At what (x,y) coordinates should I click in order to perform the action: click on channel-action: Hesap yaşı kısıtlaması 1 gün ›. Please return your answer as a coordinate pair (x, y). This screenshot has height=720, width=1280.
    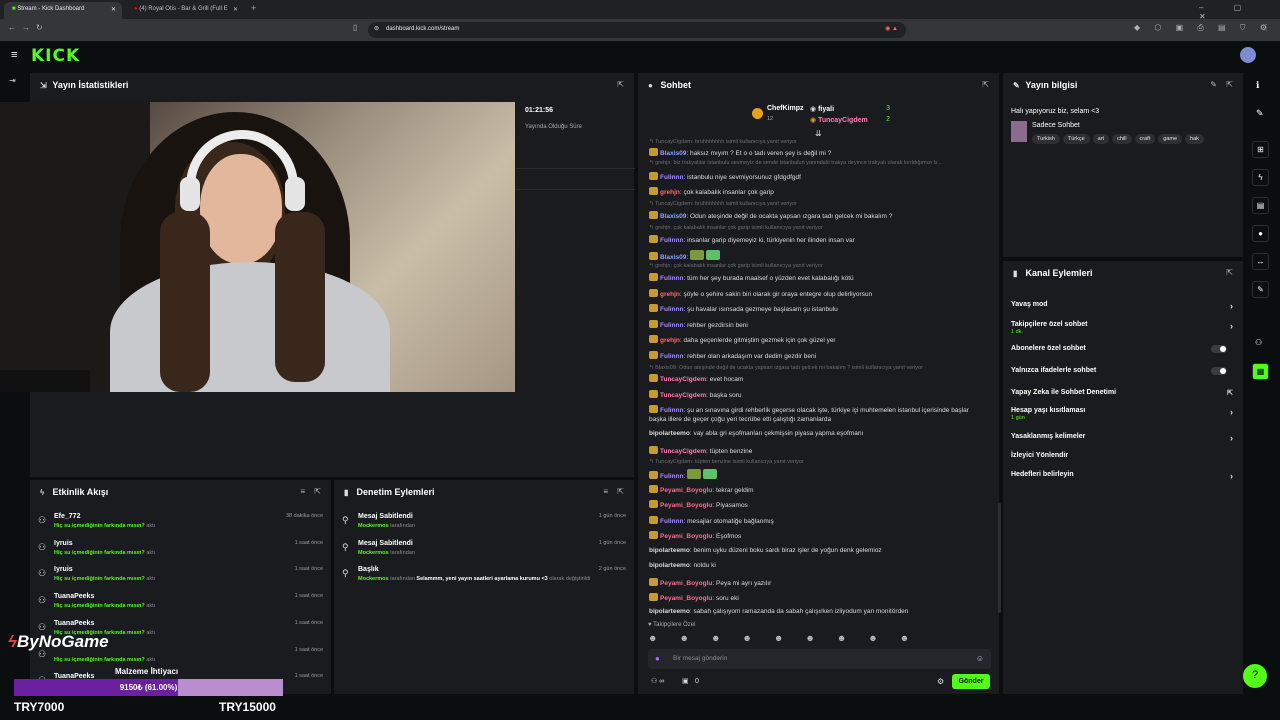
    Looking at the image, I should click on (1122, 414).